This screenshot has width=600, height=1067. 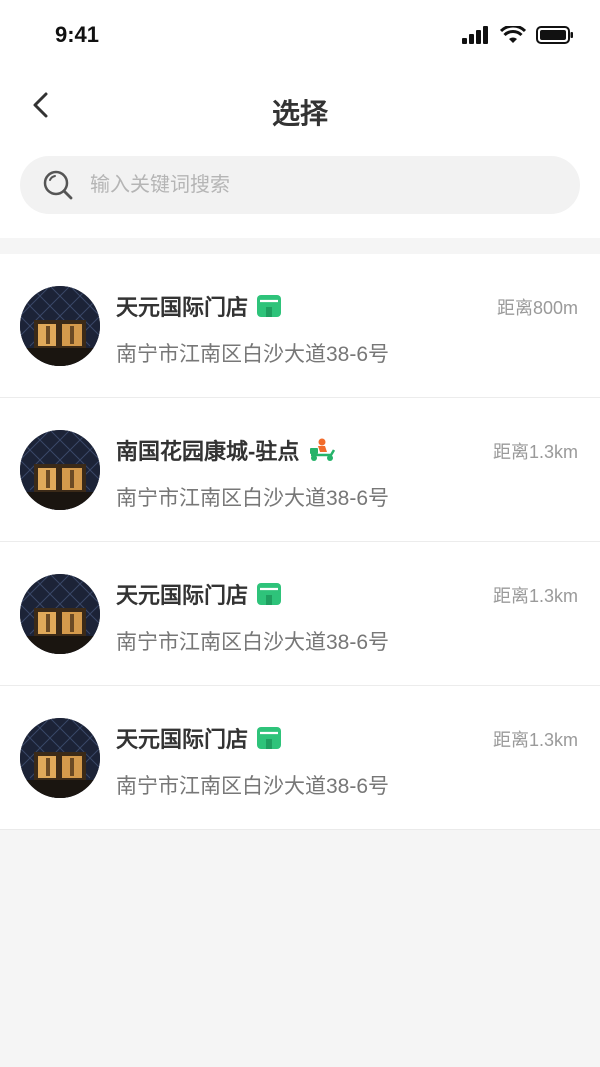 I want to click on status-bar: 9:41, so click(x=300, y=36).